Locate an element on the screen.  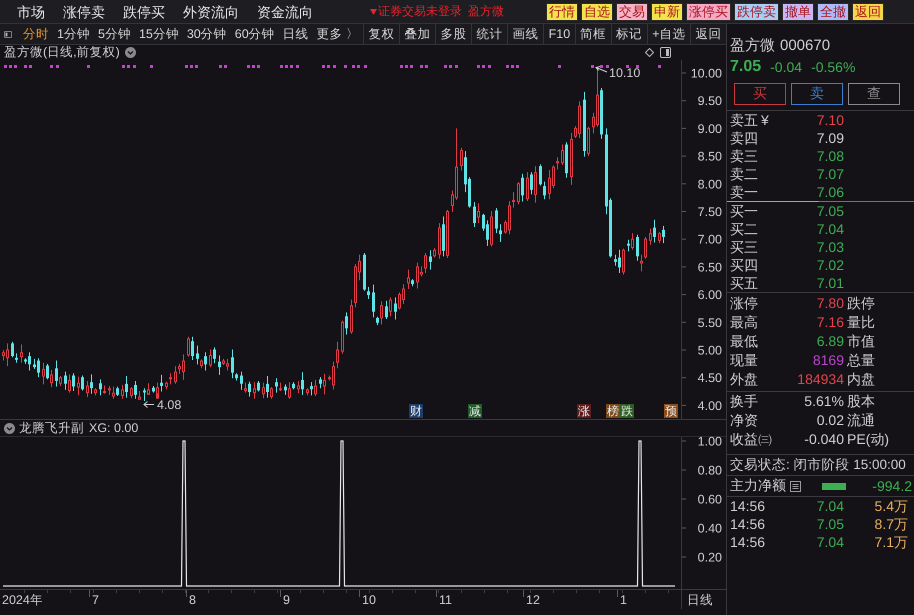
order-price: 7.06 is located at coordinates (830, 192).